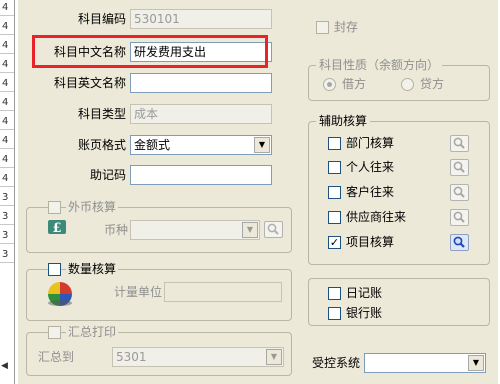 This screenshot has height=384, width=500. What do you see at coordinates (54, 332) in the screenshot?
I see `summary-print-checkbox` at bounding box center [54, 332].